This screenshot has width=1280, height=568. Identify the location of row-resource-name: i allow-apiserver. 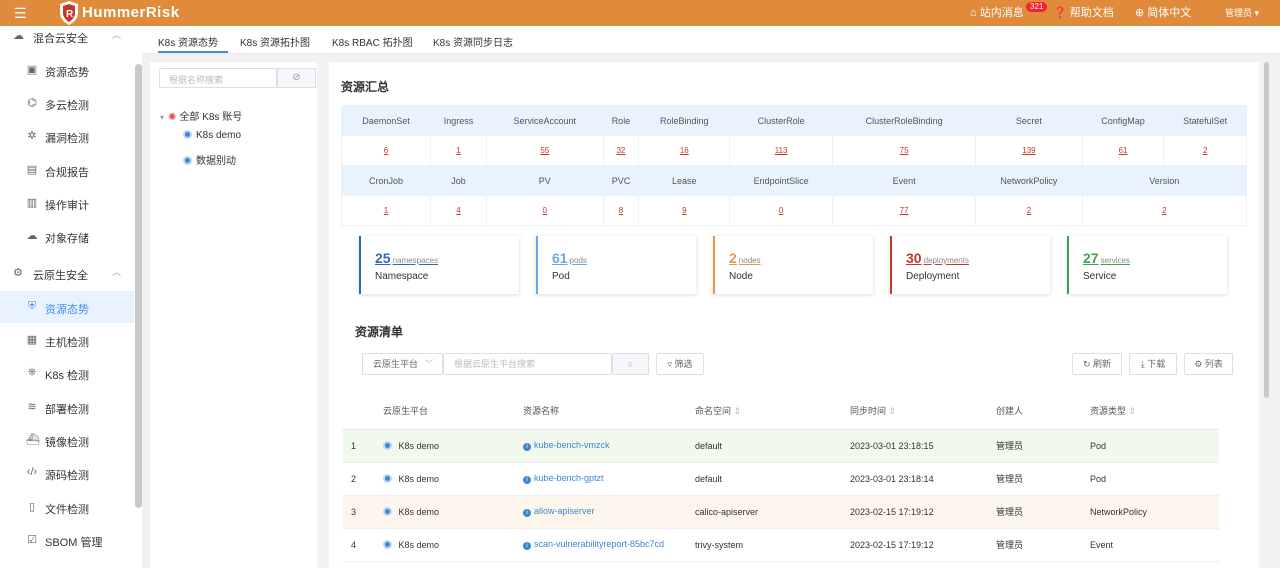
(601, 512).